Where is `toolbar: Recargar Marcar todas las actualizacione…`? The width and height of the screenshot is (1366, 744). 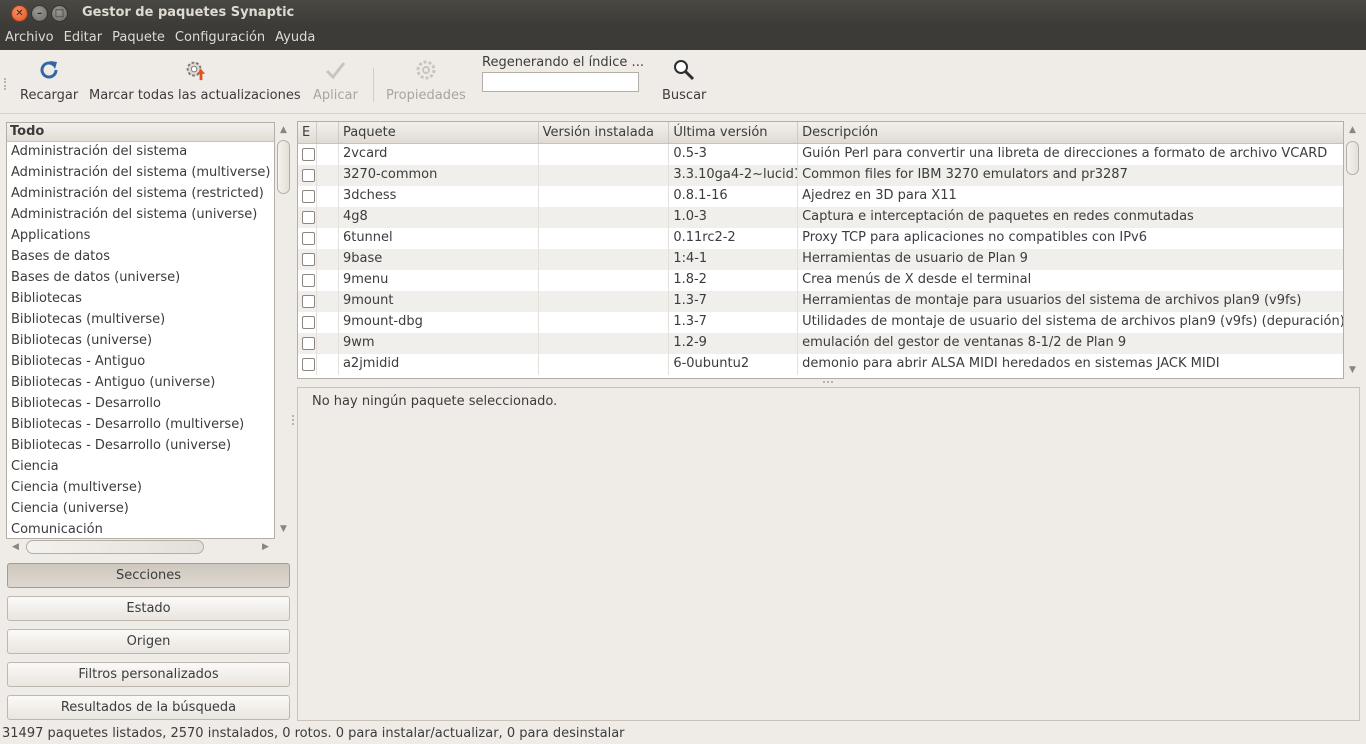 toolbar: Recargar Marcar todas las actualizacione… is located at coordinates (683, 82).